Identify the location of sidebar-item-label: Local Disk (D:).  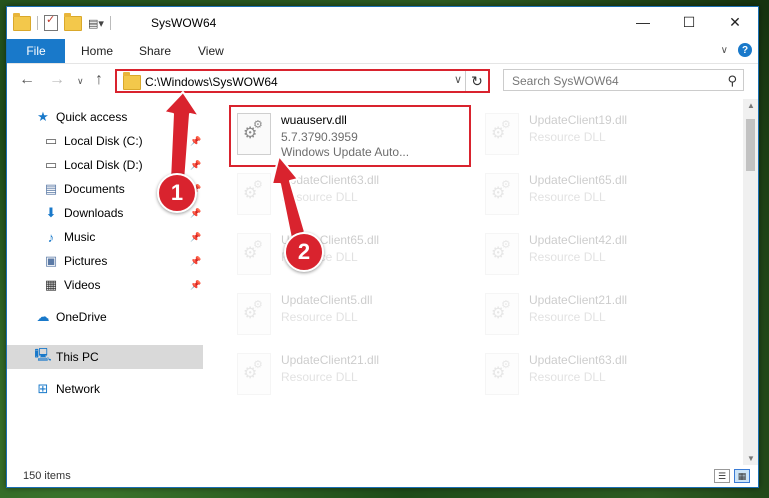
(103, 165).